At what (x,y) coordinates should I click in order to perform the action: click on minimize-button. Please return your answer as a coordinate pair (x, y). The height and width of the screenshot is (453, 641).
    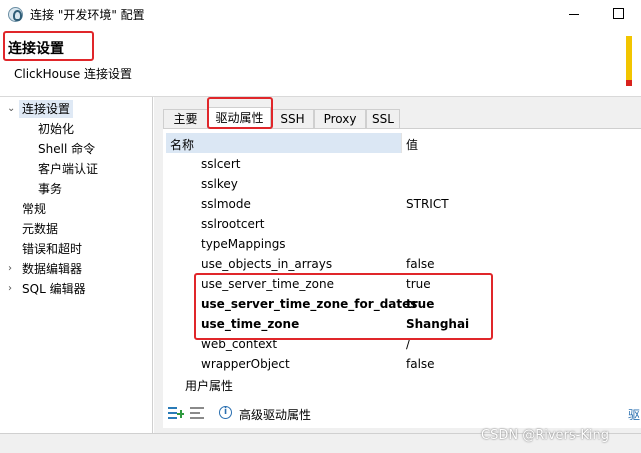
    Looking at the image, I should click on (574, 13).